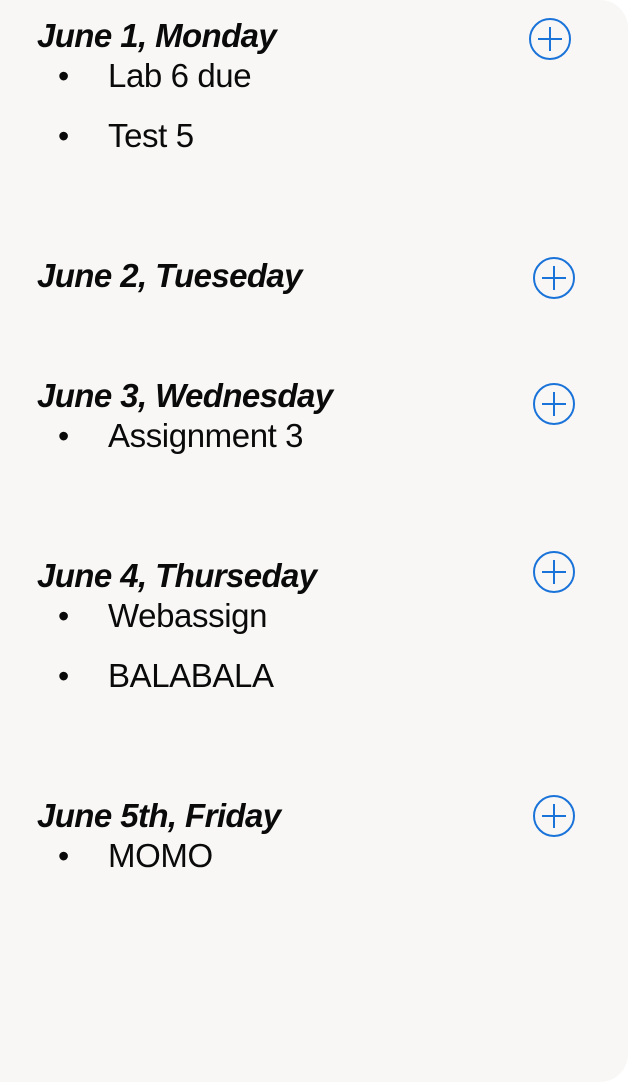 Image resolution: width=628 pixels, height=1082 pixels. Describe the element at coordinates (280, 626) in the screenshot. I see `list-item: • Webassign` at that location.